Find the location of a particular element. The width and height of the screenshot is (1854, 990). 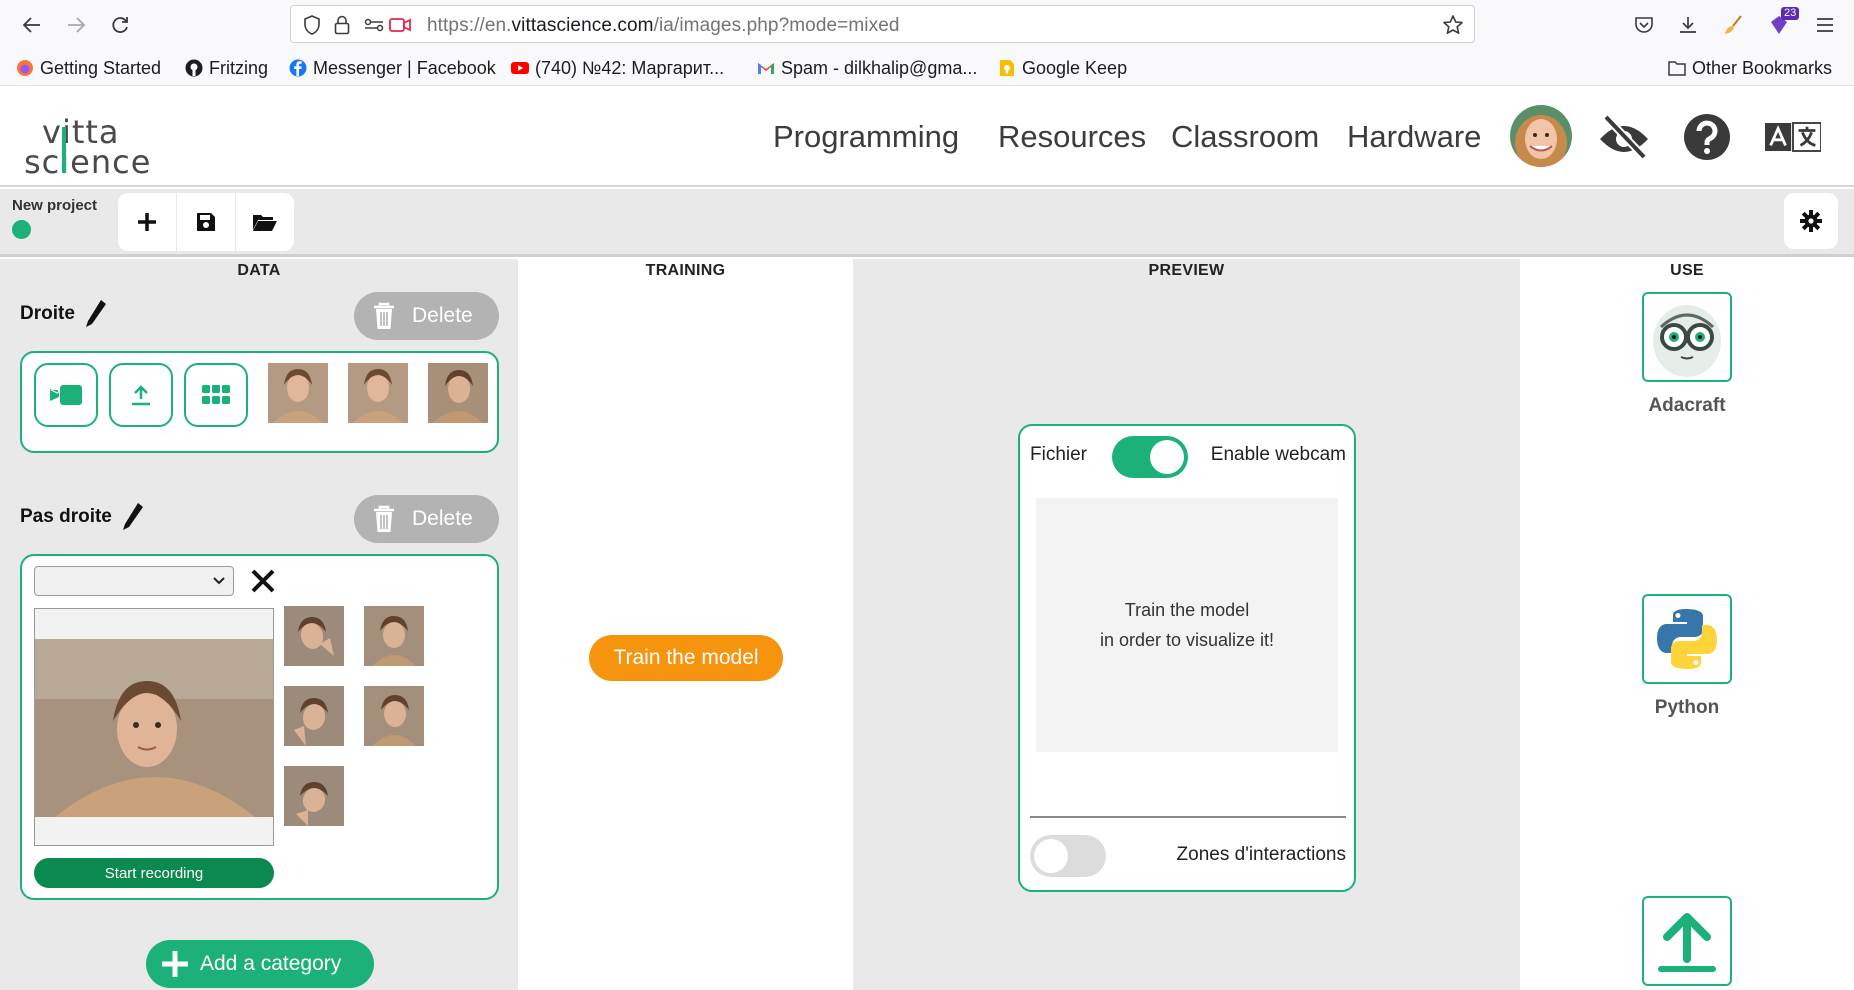

back-button is located at coordinates (32, 25).